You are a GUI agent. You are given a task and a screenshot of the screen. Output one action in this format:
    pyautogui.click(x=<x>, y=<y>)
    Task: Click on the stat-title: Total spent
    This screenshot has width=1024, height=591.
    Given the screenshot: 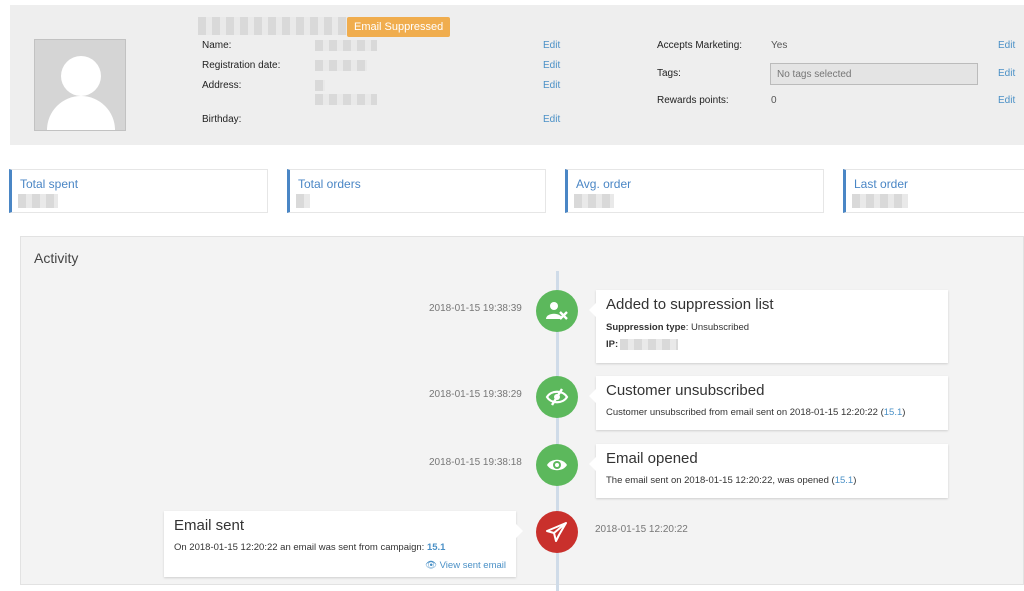 What is the action you would take?
    pyautogui.click(x=49, y=184)
    